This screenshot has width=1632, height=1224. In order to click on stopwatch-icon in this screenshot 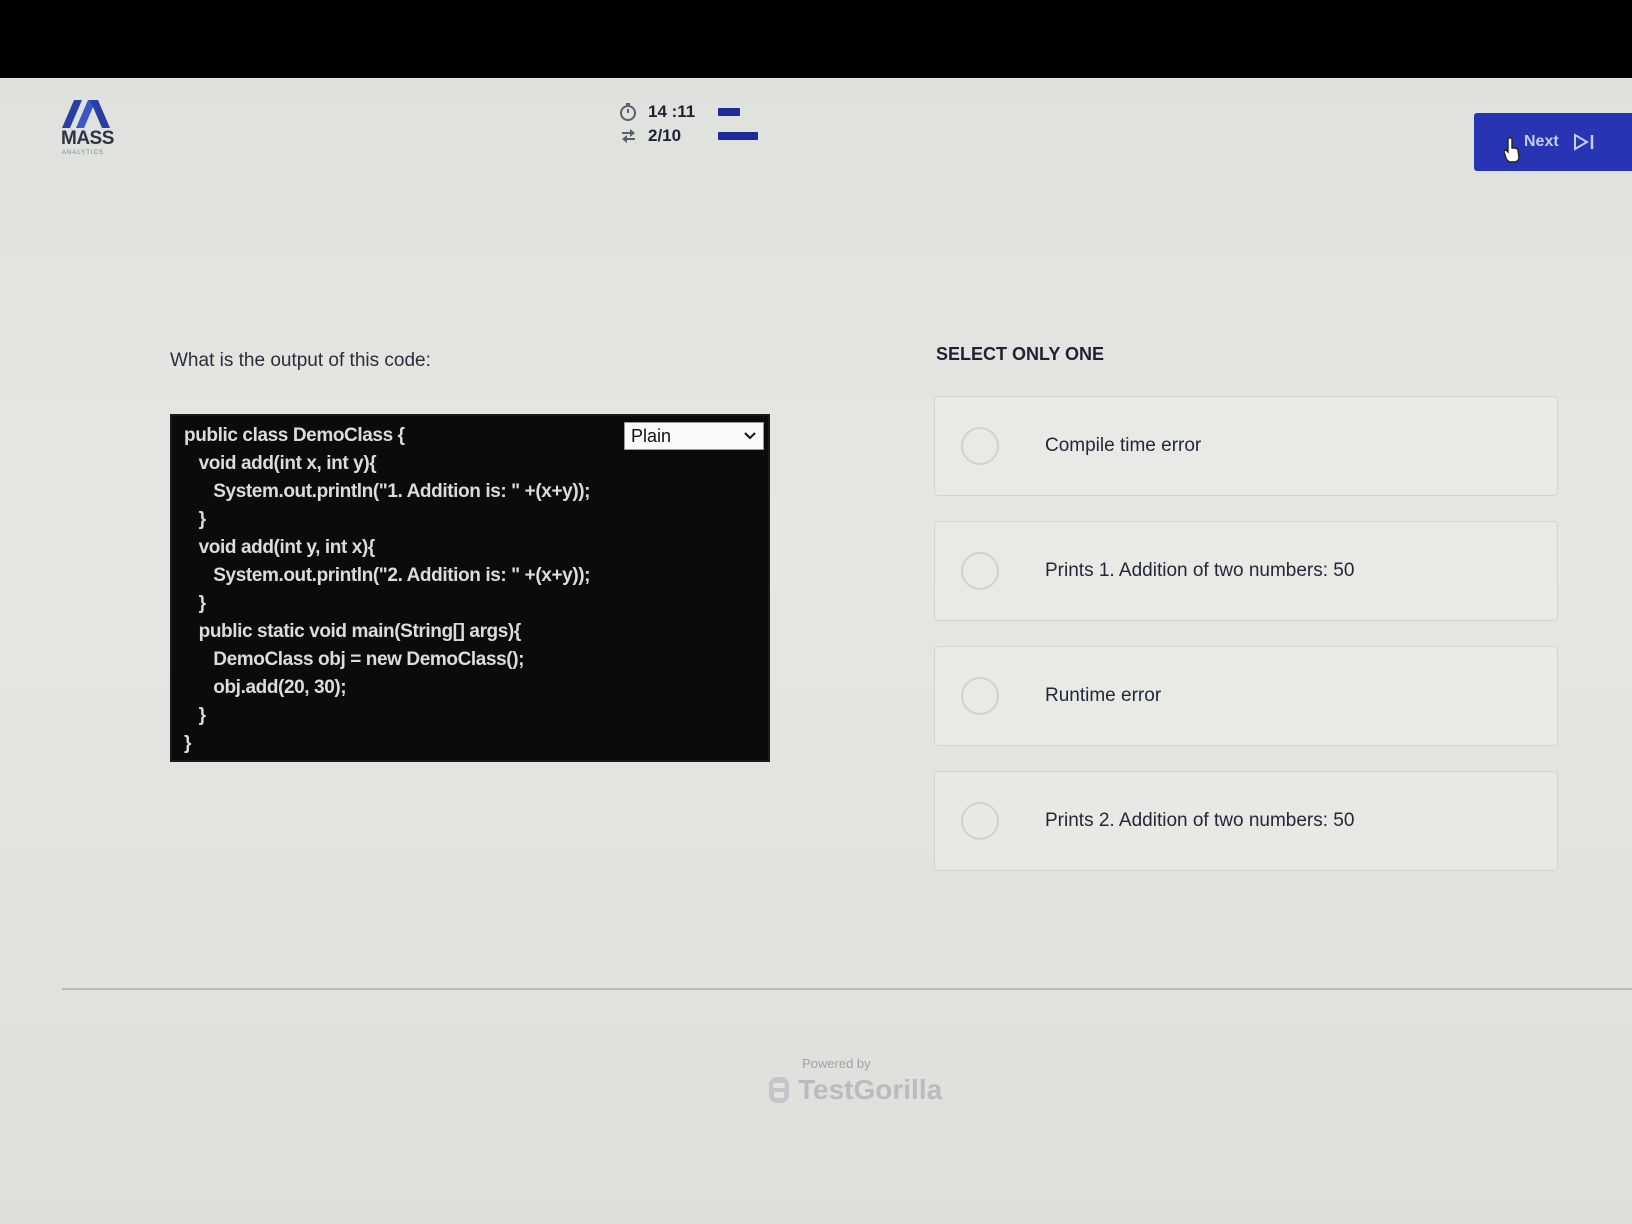, I will do `click(628, 112)`.